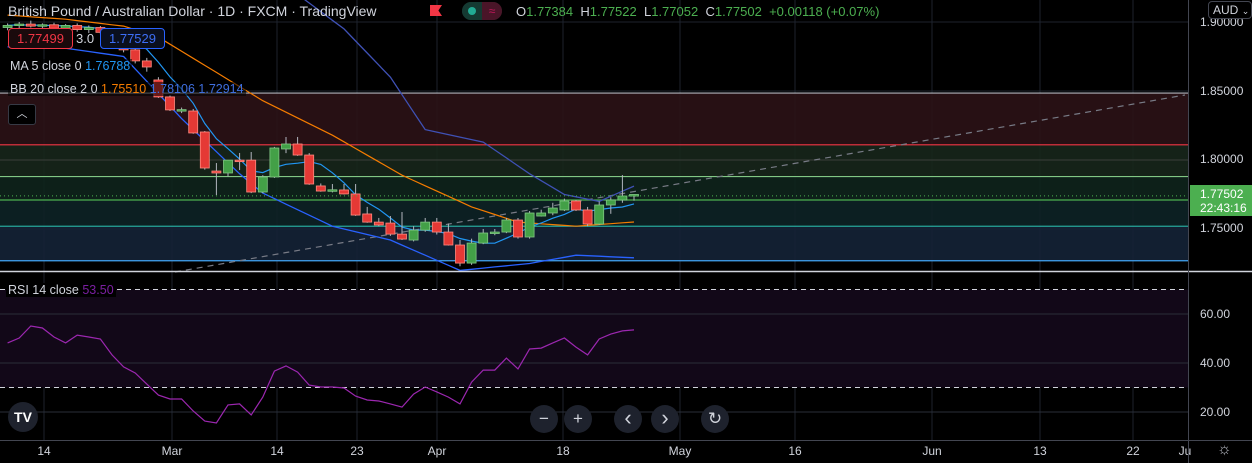  Describe the element at coordinates (1133, 451) in the screenshot. I see `time-tick: 22` at that location.